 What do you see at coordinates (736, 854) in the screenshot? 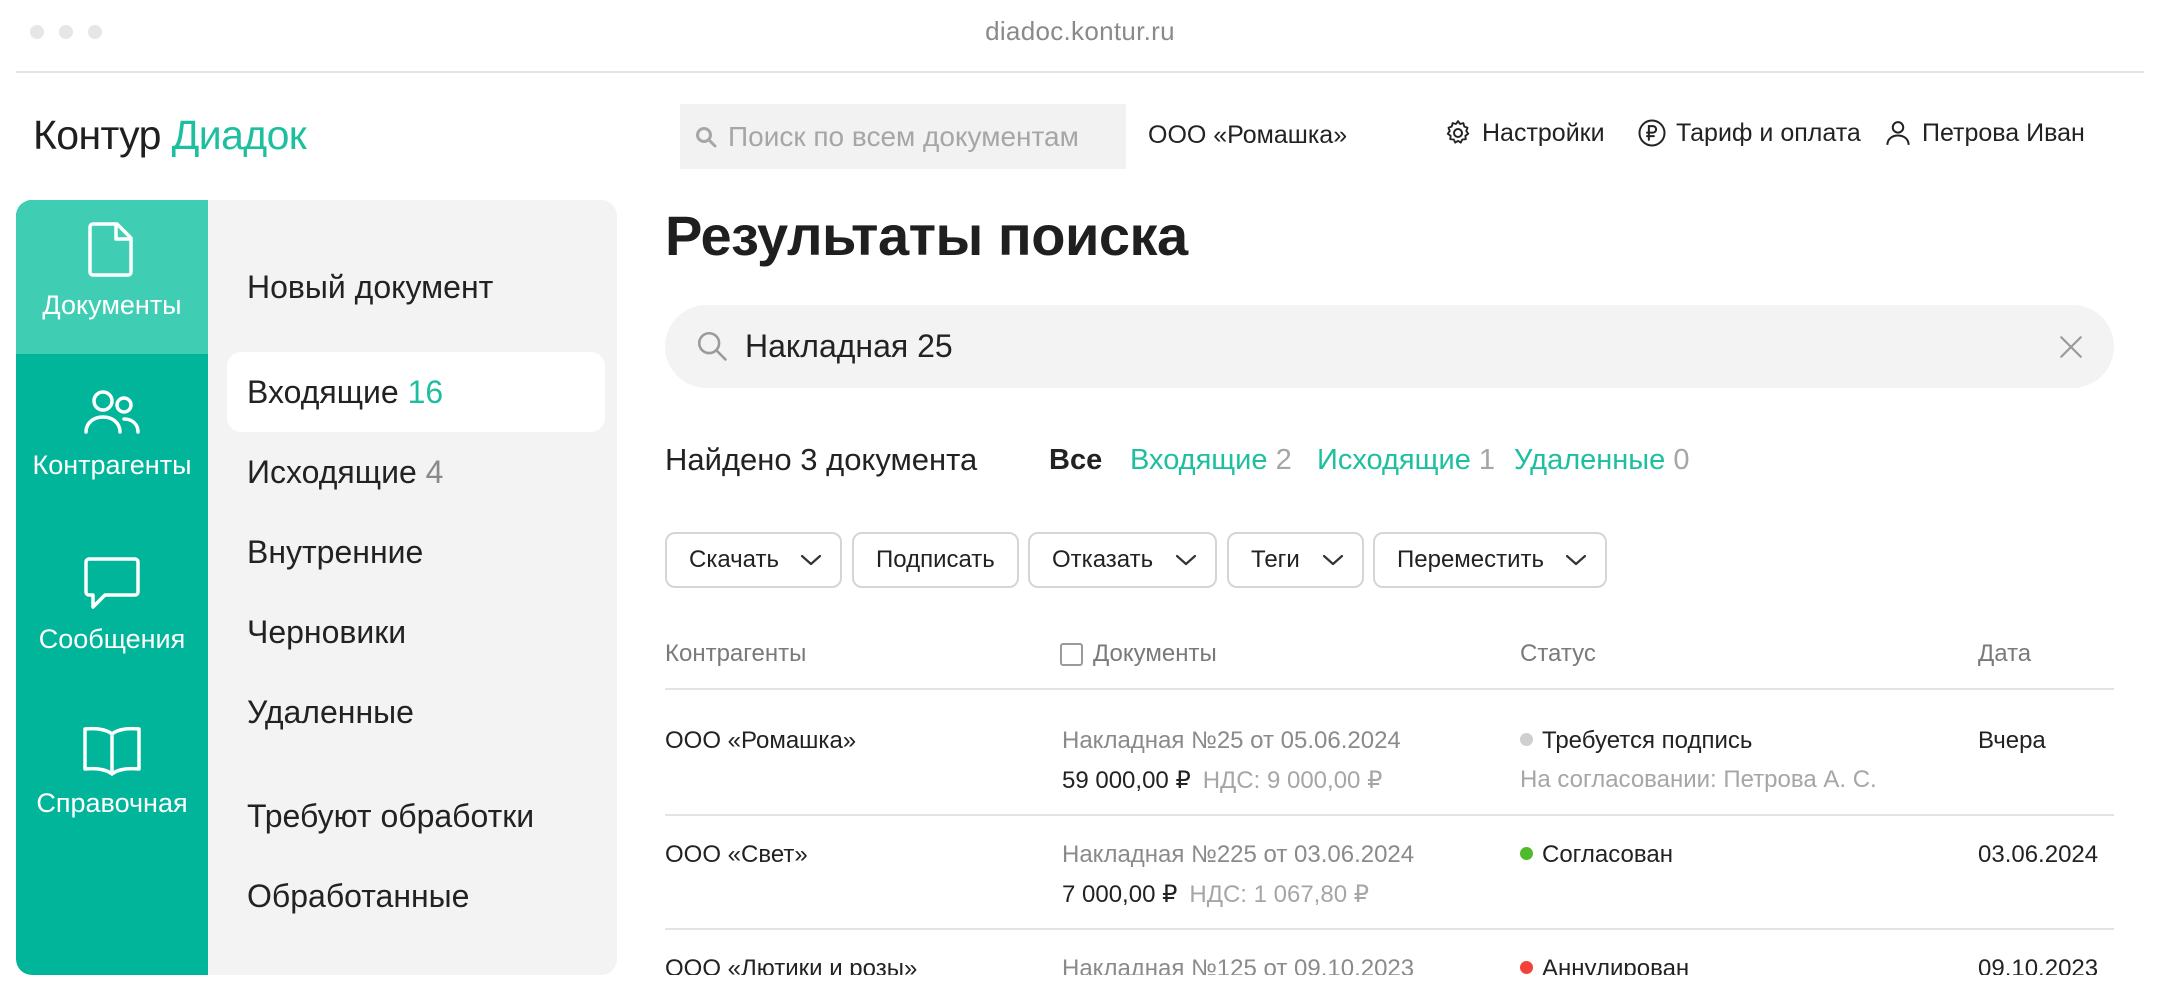
I see `row-counterparty: ООО «Свет»` at bounding box center [736, 854].